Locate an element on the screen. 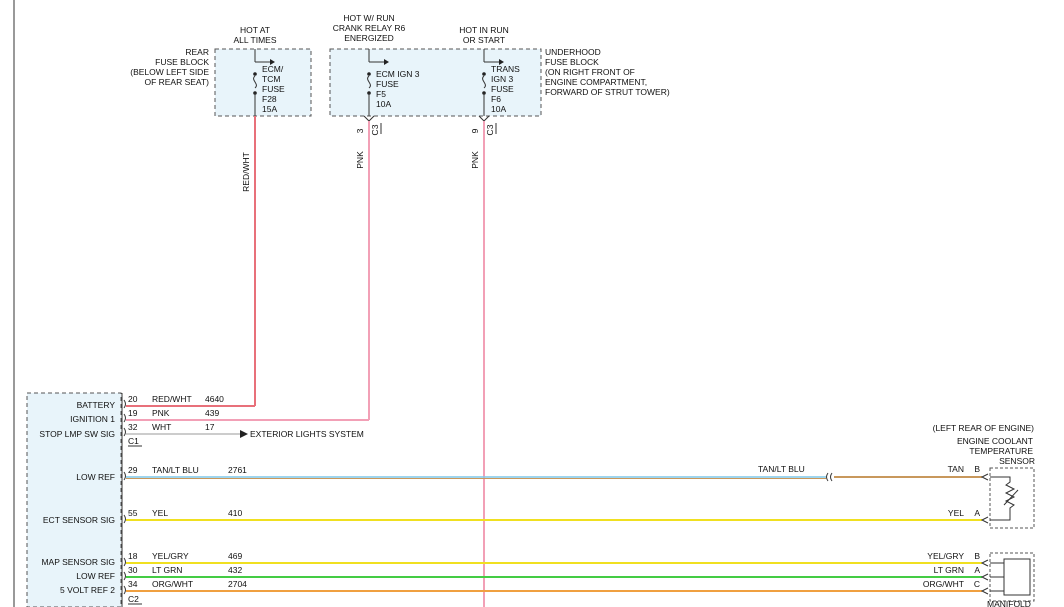  inline-connector is located at coordinates (829, 477).